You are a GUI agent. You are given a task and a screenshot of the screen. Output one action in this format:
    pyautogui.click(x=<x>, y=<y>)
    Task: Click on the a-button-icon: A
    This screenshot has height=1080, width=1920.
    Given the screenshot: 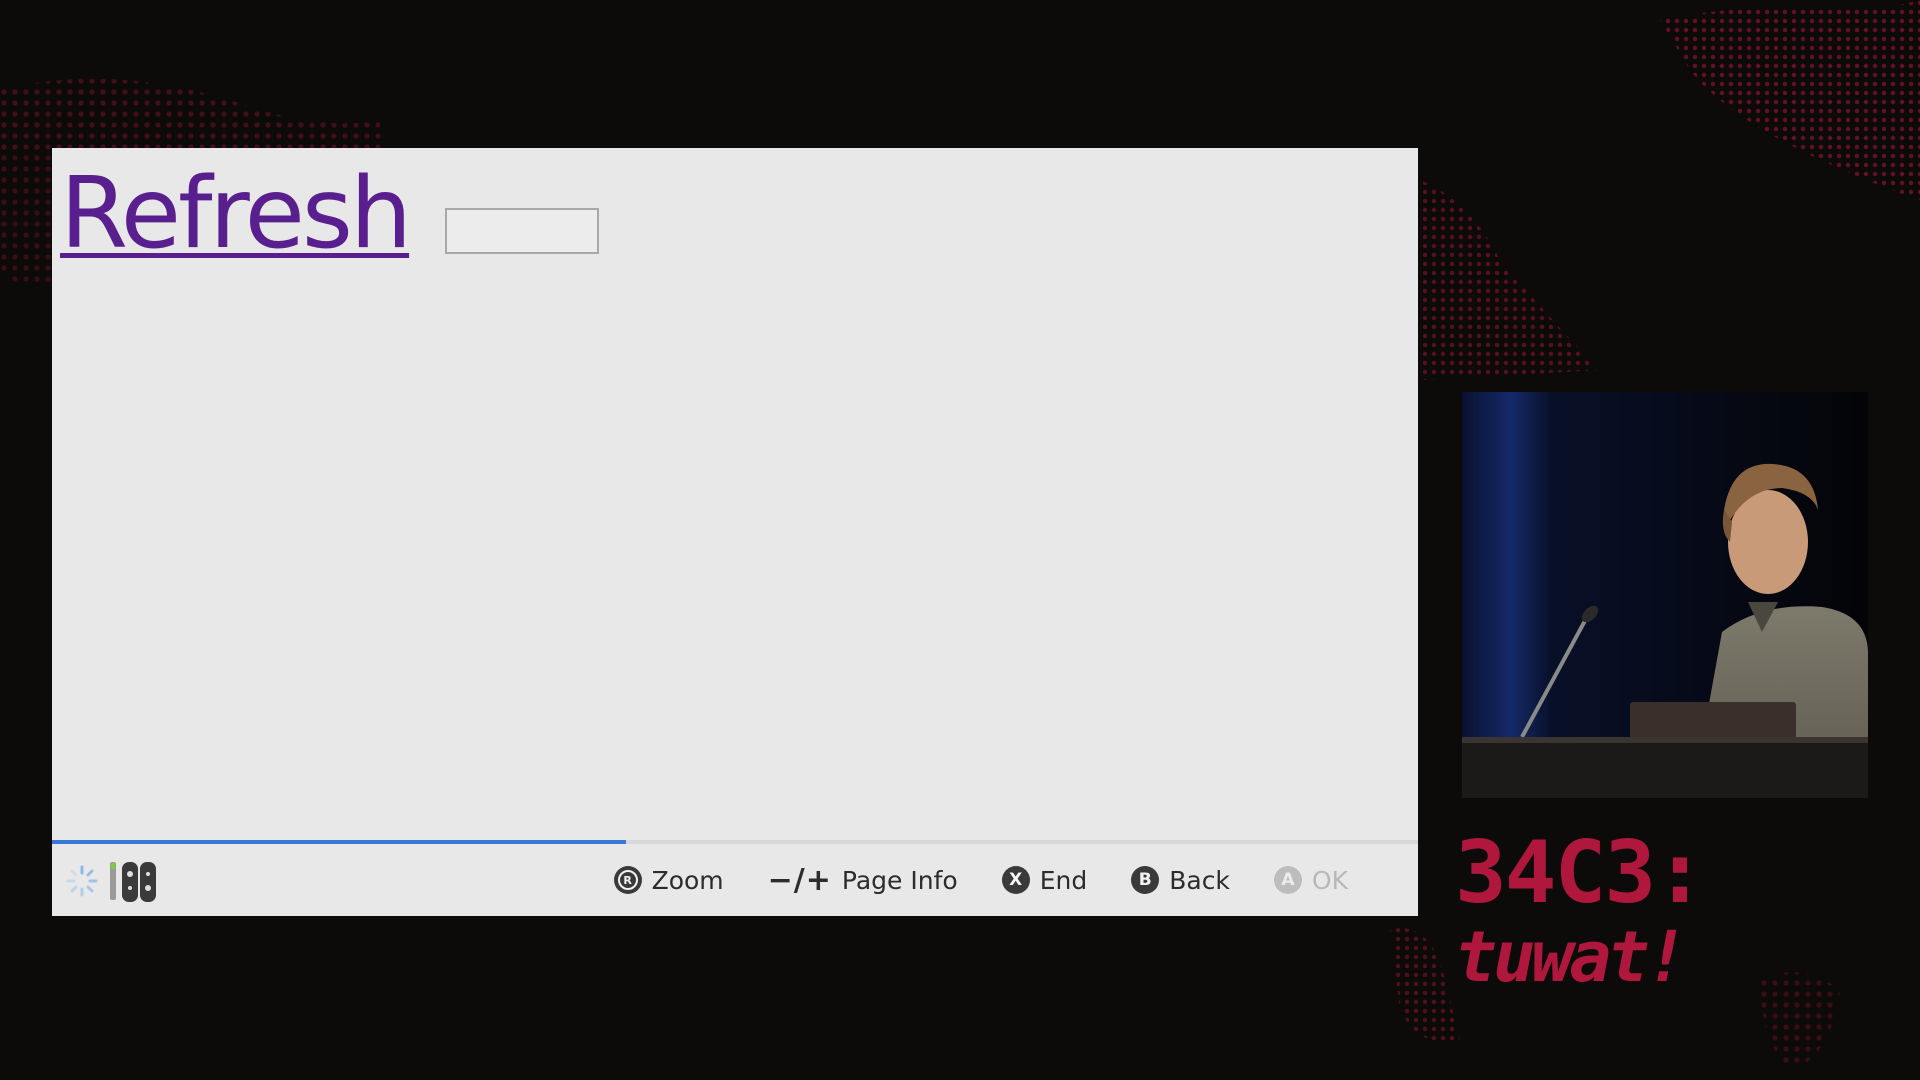 What is the action you would take?
    pyautogui.click(x=1287, y=880)
    